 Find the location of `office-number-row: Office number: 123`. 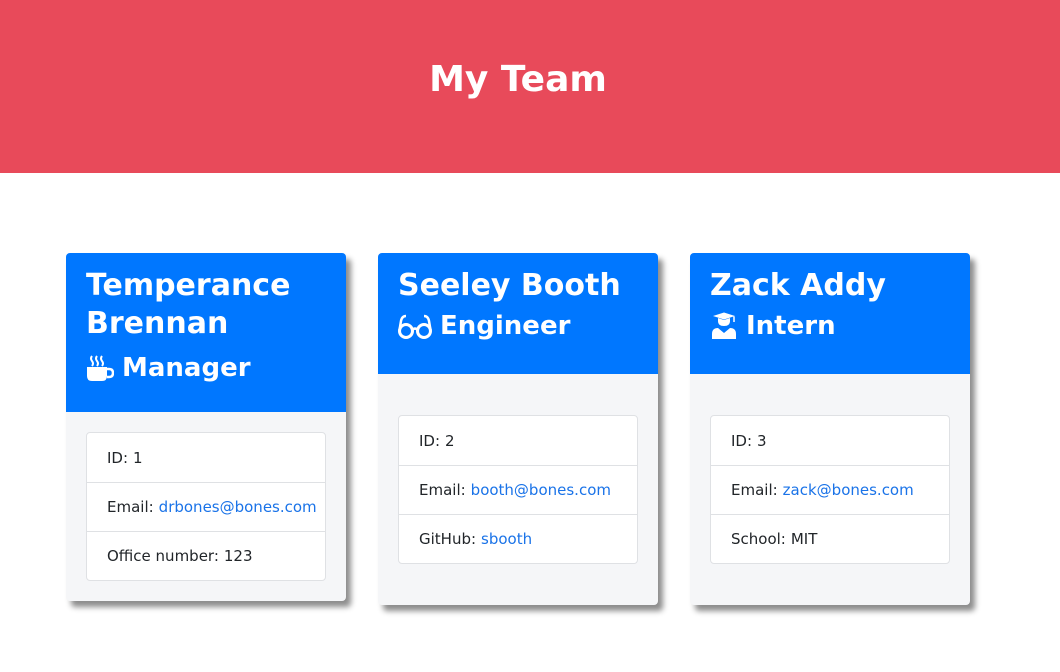

office-number-row: Office number: 123 is located at coordinates (206, 555).